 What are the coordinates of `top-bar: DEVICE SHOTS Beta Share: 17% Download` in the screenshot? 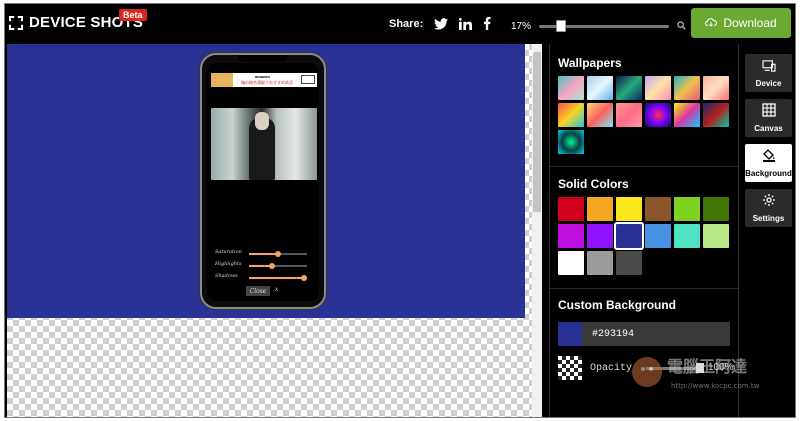 It's located at (400, 24).